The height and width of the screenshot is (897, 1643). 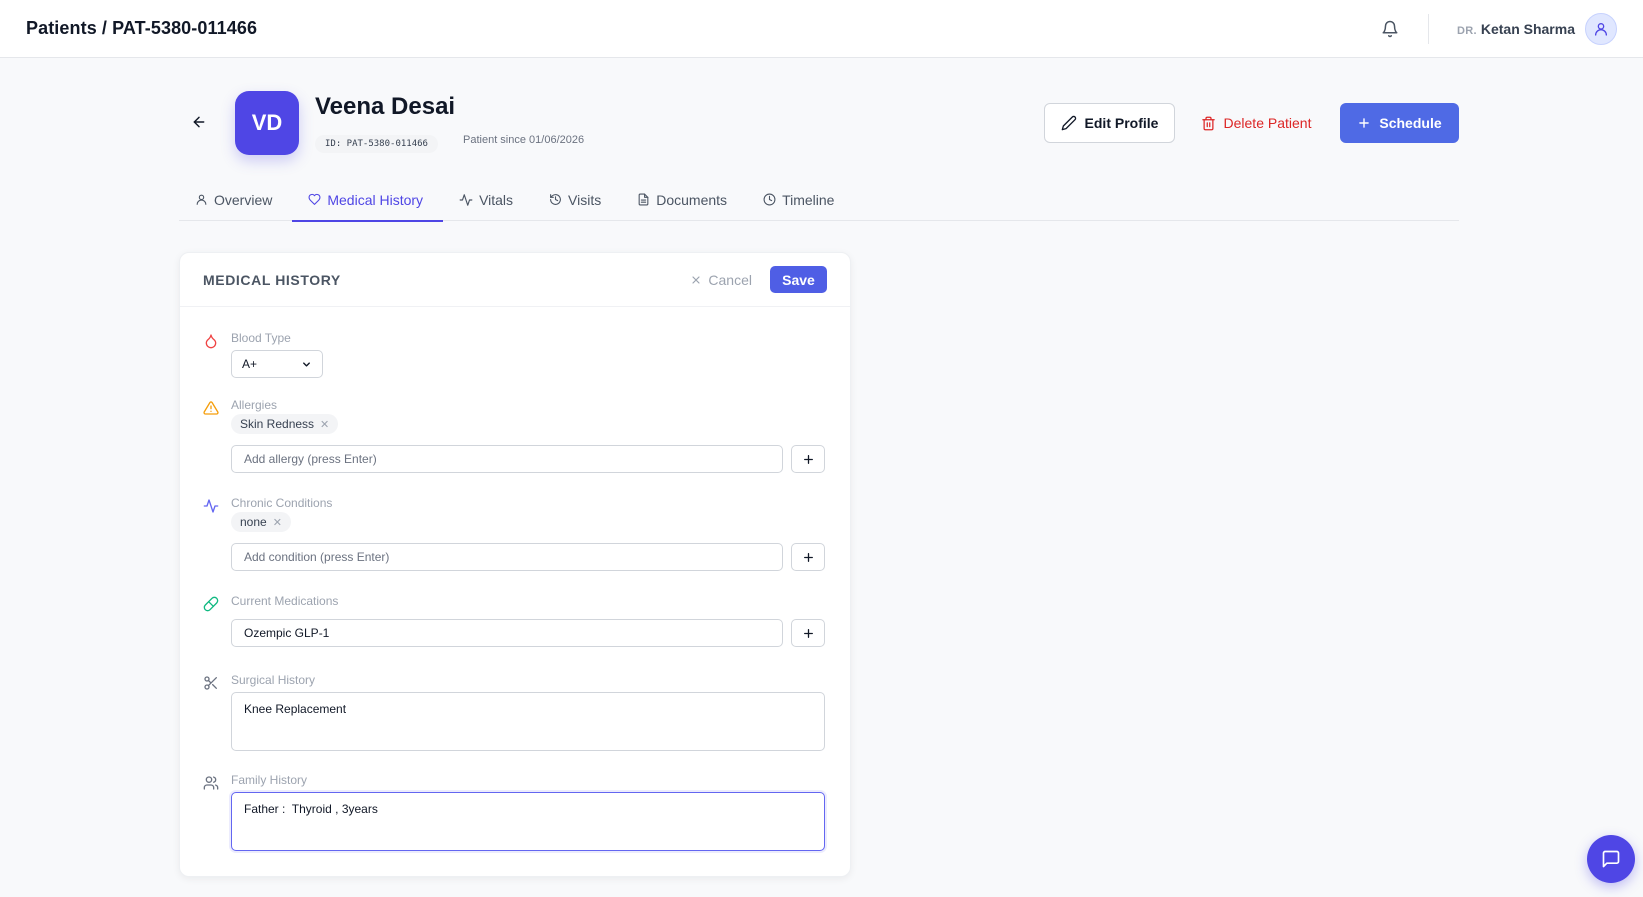 I want to click on blood-type-label: Blood Type, so click(x=261, y=338).